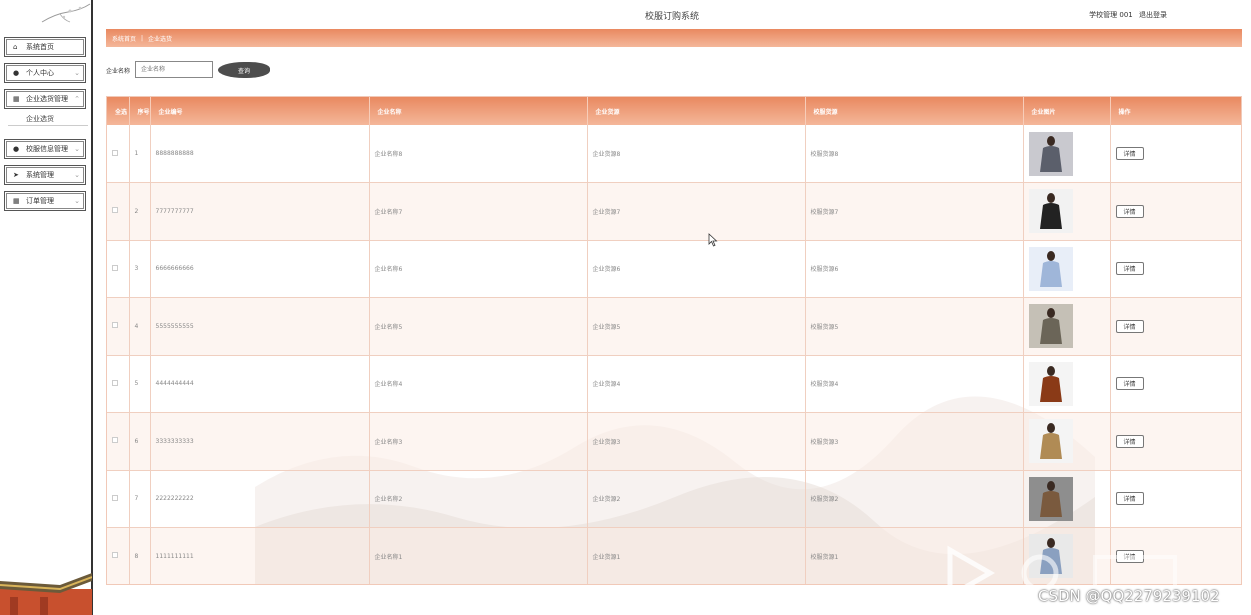 The width and height of the screenshot is (1251, 615). I want to click on sidebar-item-label: 系统首页, so click(40, 47).